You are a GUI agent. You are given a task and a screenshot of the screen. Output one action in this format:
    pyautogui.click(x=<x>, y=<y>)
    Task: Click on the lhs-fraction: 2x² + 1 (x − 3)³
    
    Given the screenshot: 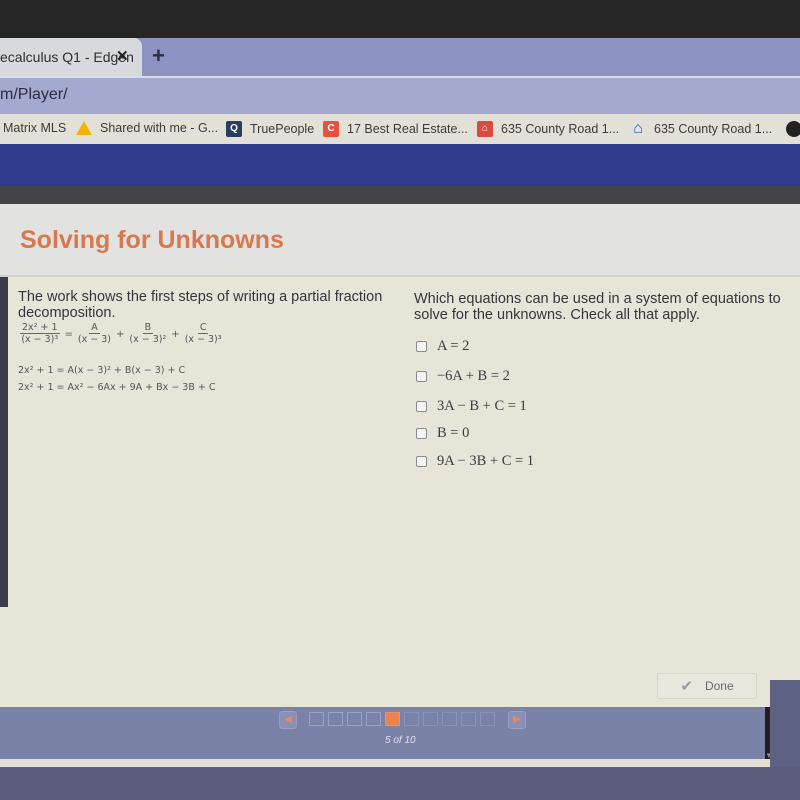 What is the action you would take?
    pyautogui.click(x=40, y=334)
    